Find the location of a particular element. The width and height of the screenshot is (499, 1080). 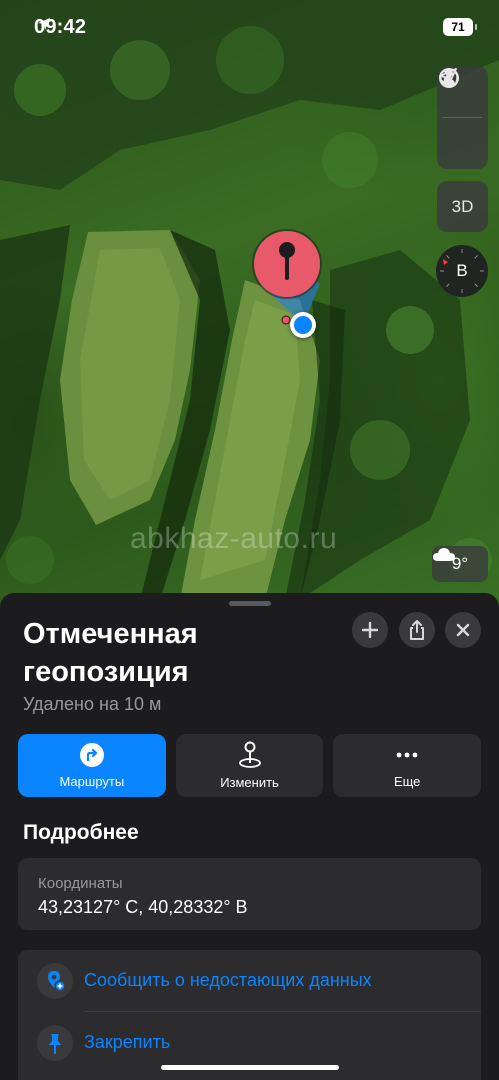

edit-label: Изменить is located at coordinates (249, 782).